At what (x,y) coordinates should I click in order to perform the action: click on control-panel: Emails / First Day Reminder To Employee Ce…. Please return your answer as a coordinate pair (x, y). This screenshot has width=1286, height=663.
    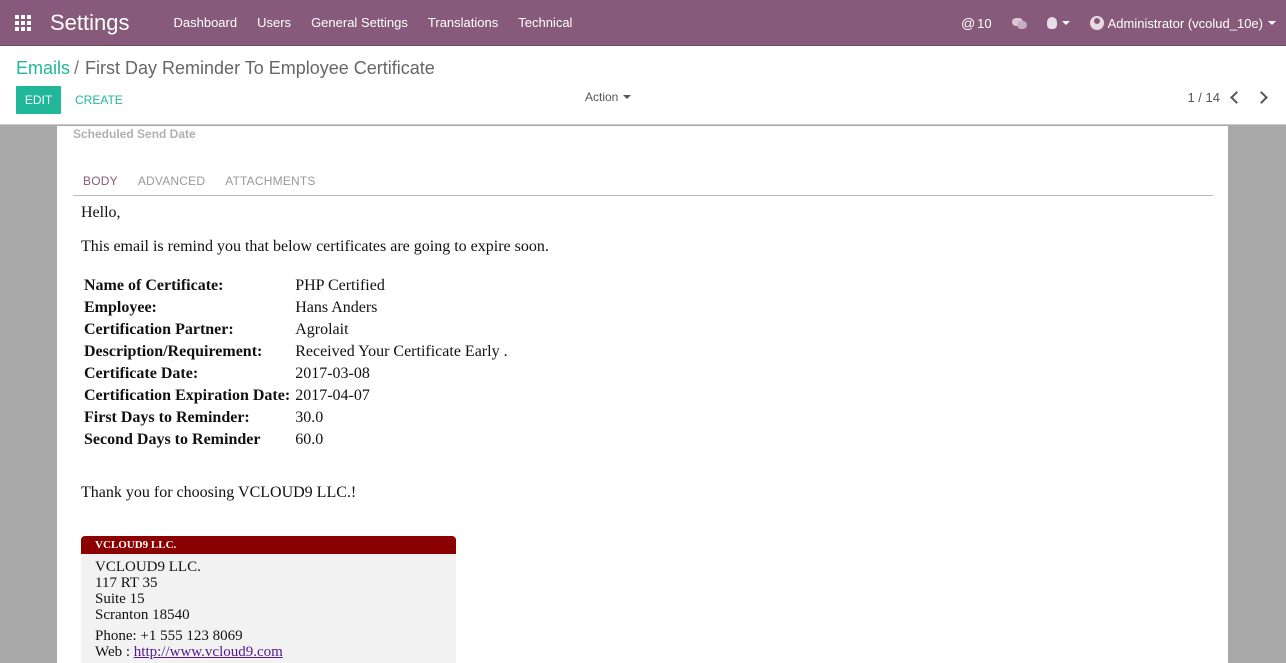
    Looking at the image, I should click on (643, 85).